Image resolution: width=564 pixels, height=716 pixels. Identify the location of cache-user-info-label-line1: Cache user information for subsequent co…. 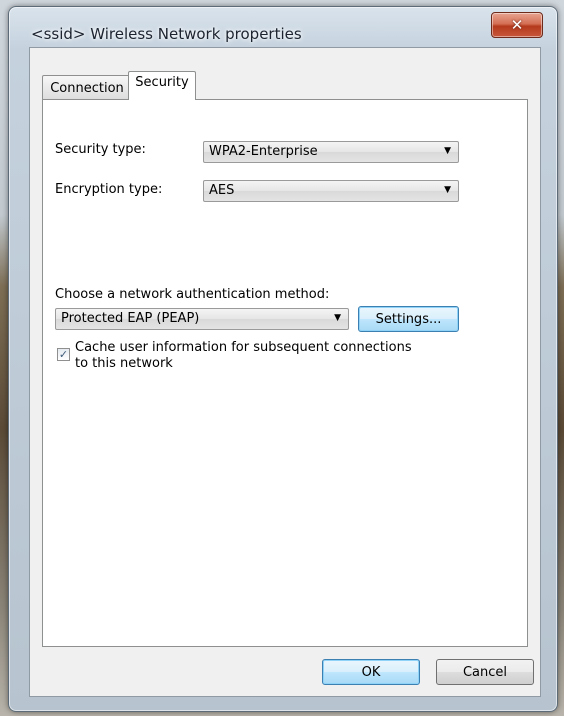
(243, 347).